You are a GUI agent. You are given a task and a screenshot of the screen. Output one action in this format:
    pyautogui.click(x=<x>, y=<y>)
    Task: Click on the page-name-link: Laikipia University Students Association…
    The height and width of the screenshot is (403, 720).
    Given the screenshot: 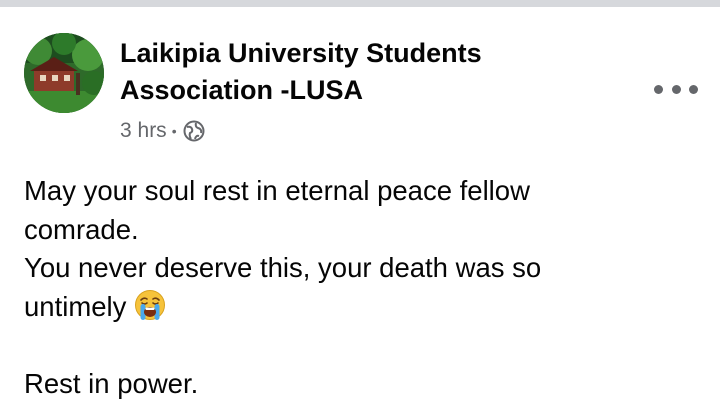 What is the action you would take?
    pyautogui.click(x=355, y=72)
    